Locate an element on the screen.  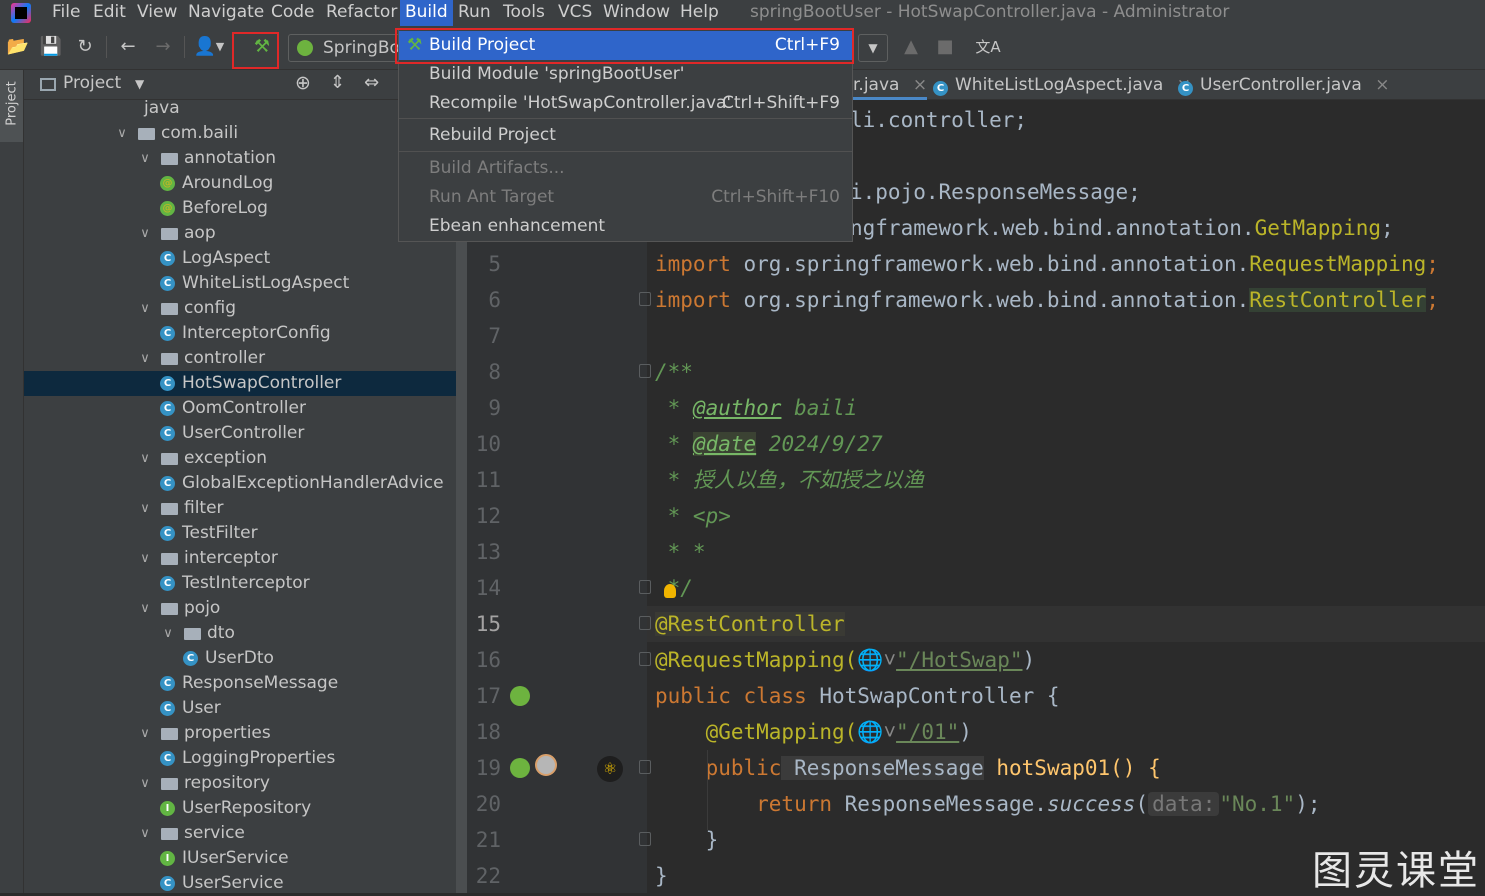
tree-item: C LoggingProperties is located at coordinates (245, 758).